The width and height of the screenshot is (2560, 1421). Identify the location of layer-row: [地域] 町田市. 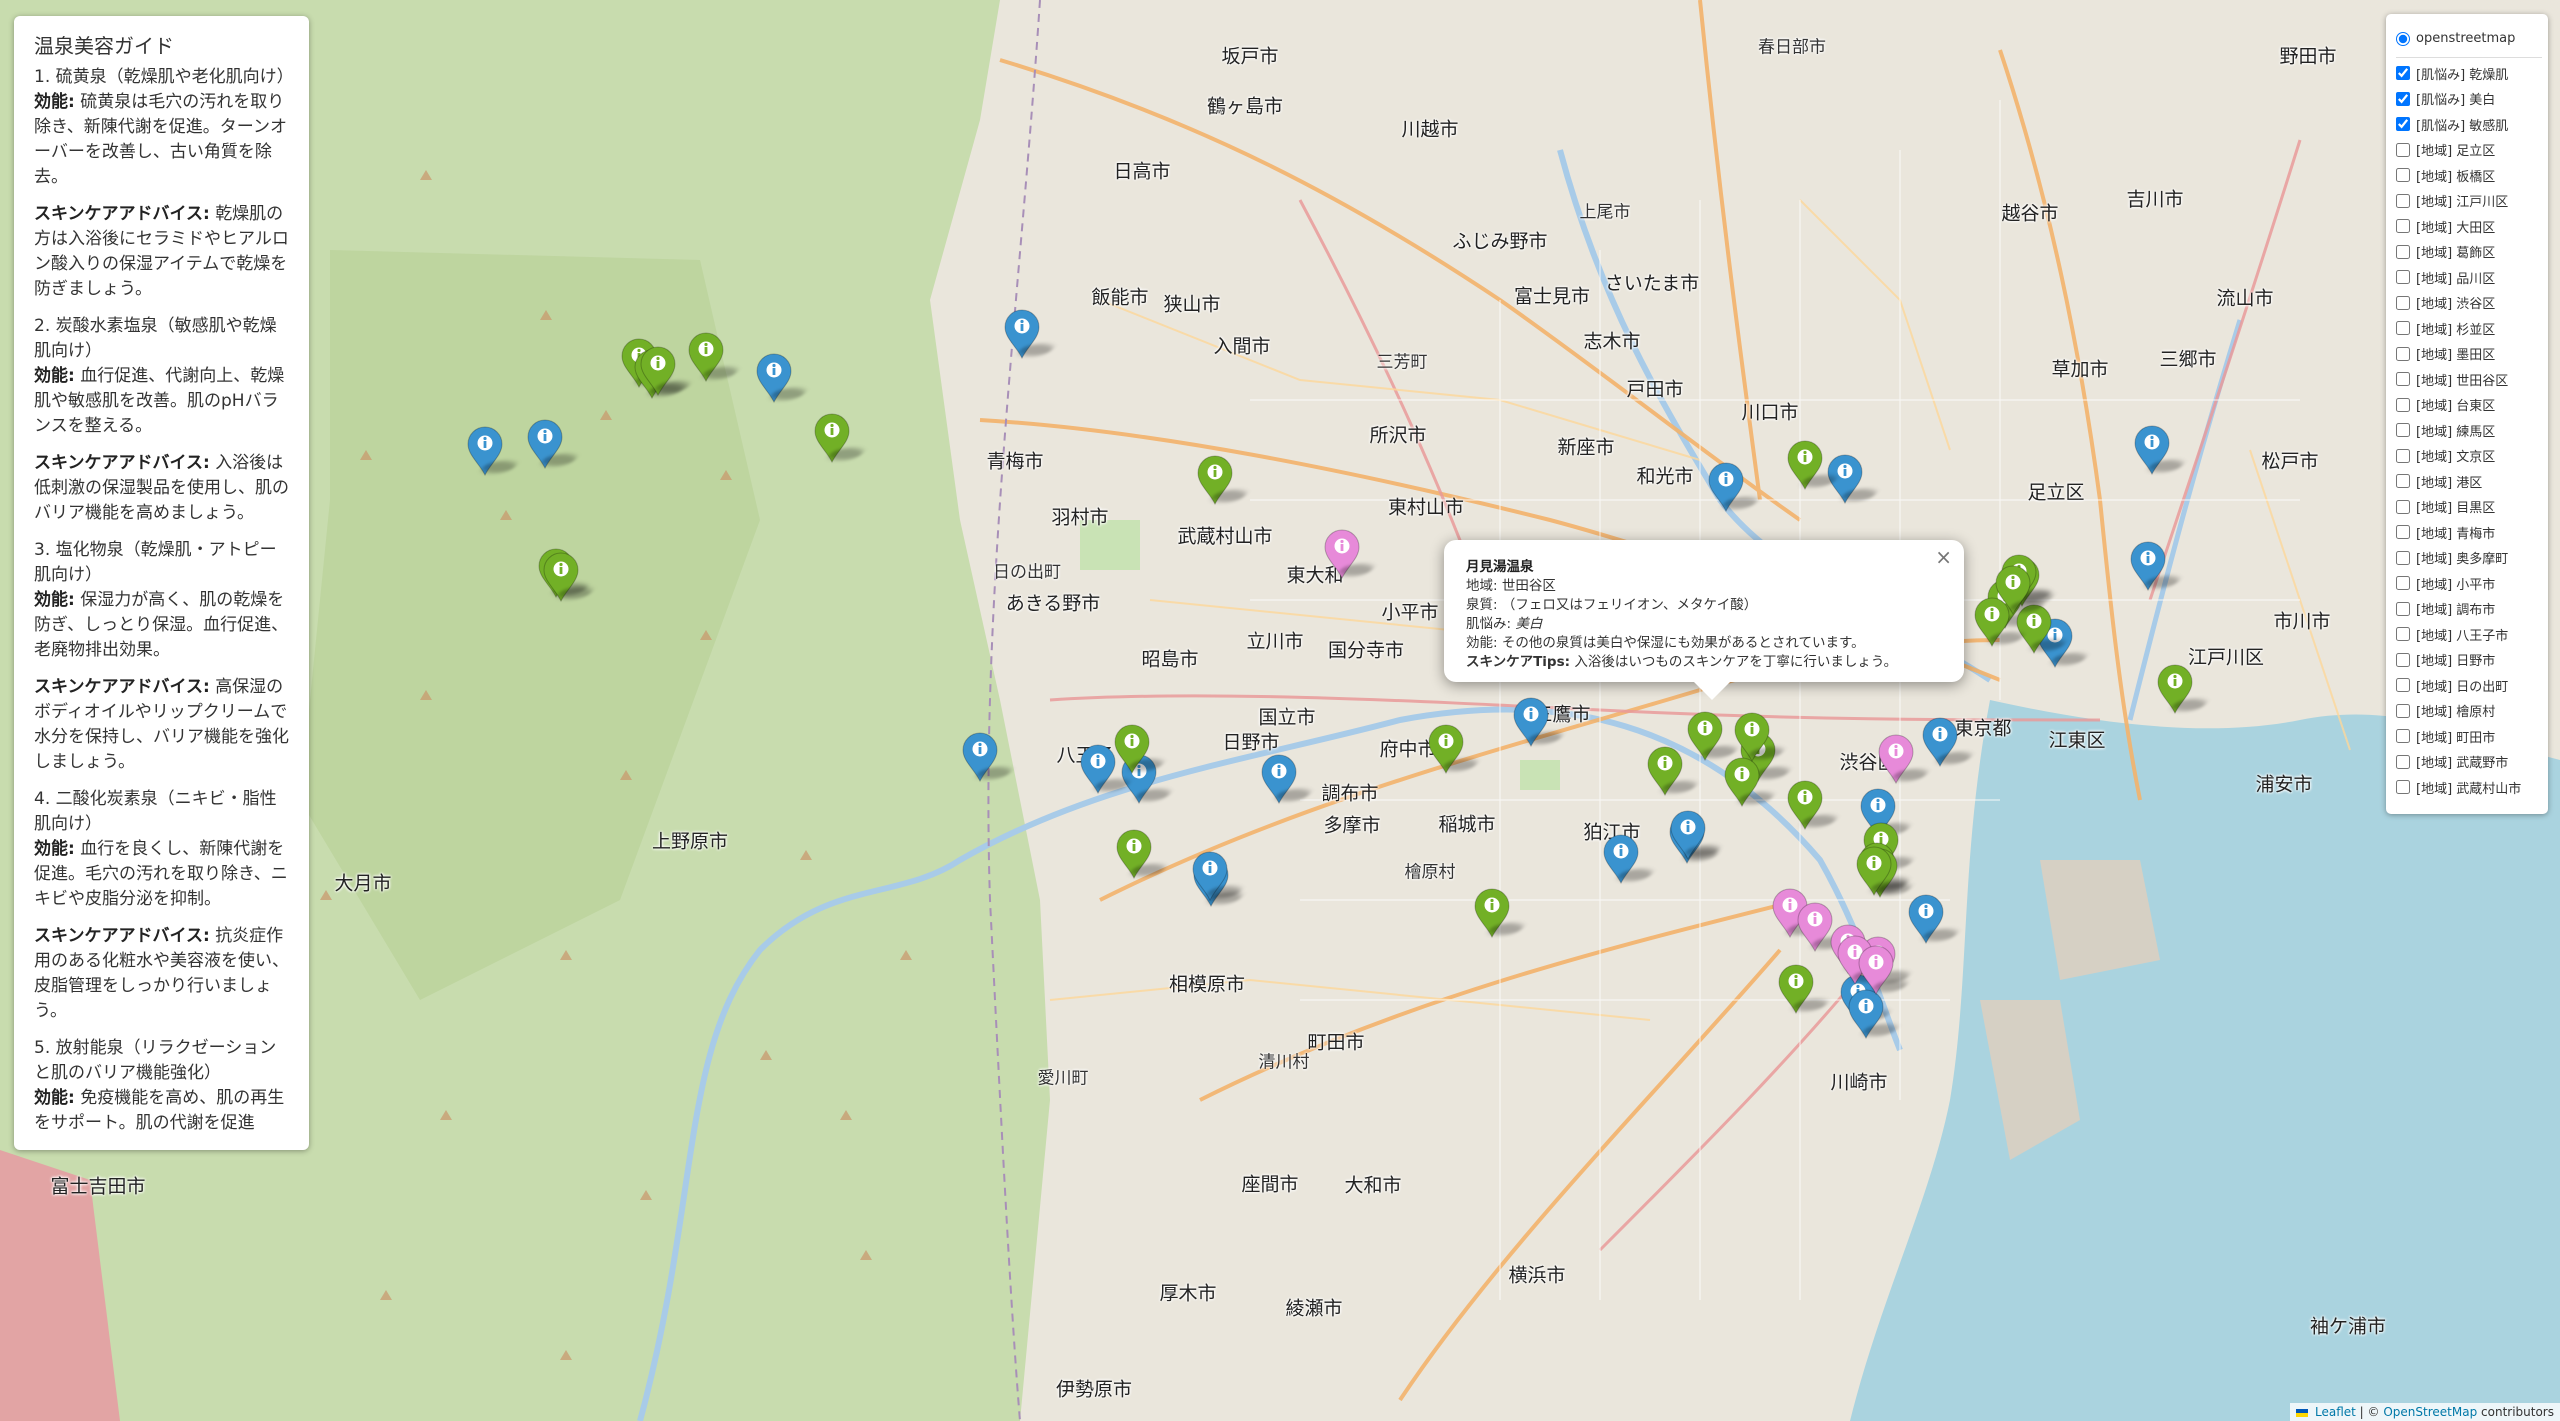
(2469, 737).